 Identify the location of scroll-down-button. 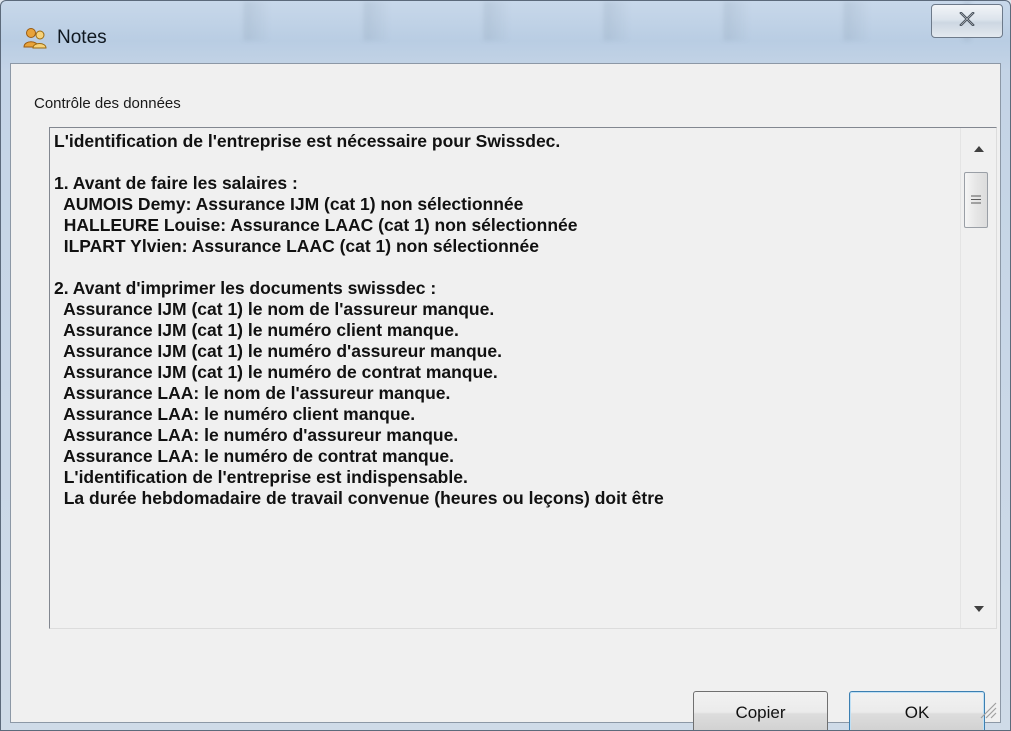
(978, 608).